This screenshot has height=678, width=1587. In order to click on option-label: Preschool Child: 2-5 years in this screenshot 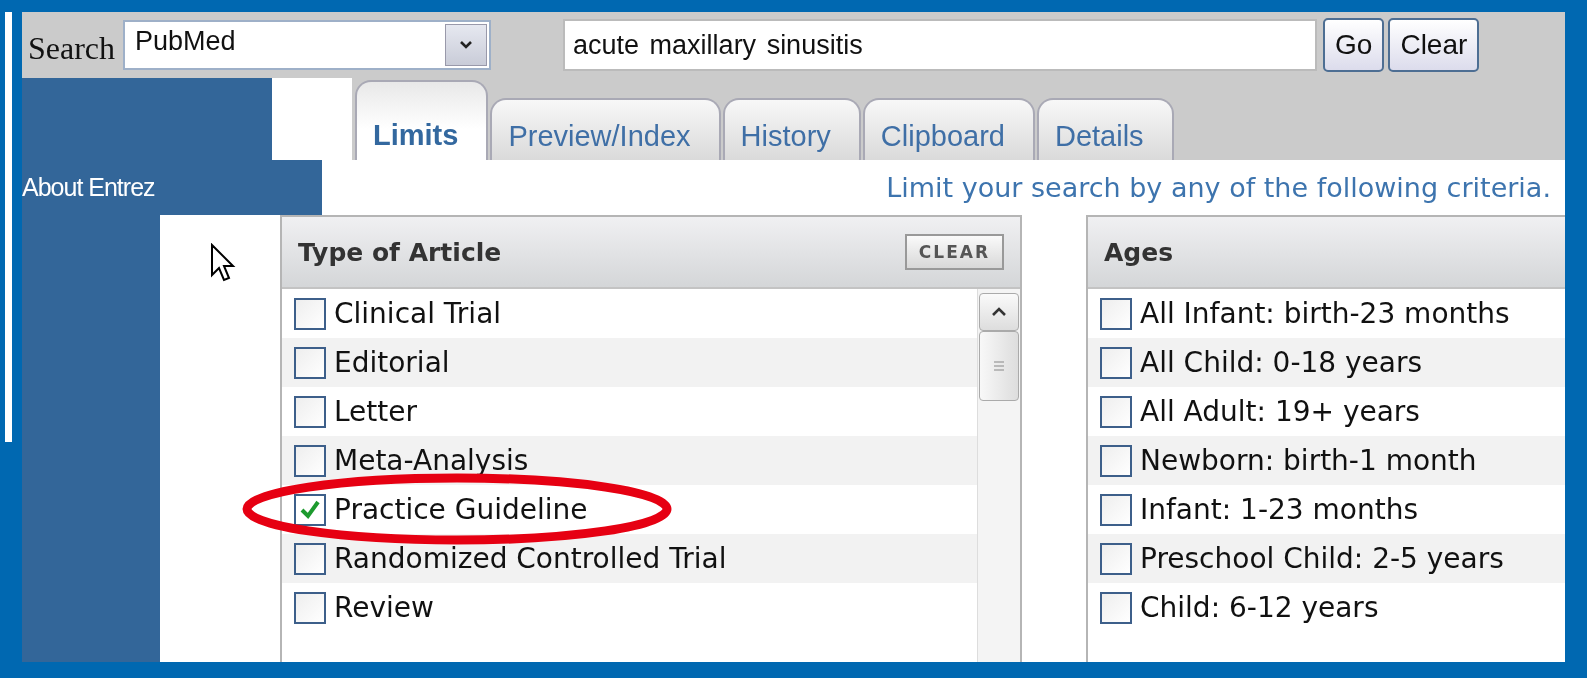, I will do `click(1322, 558)`.